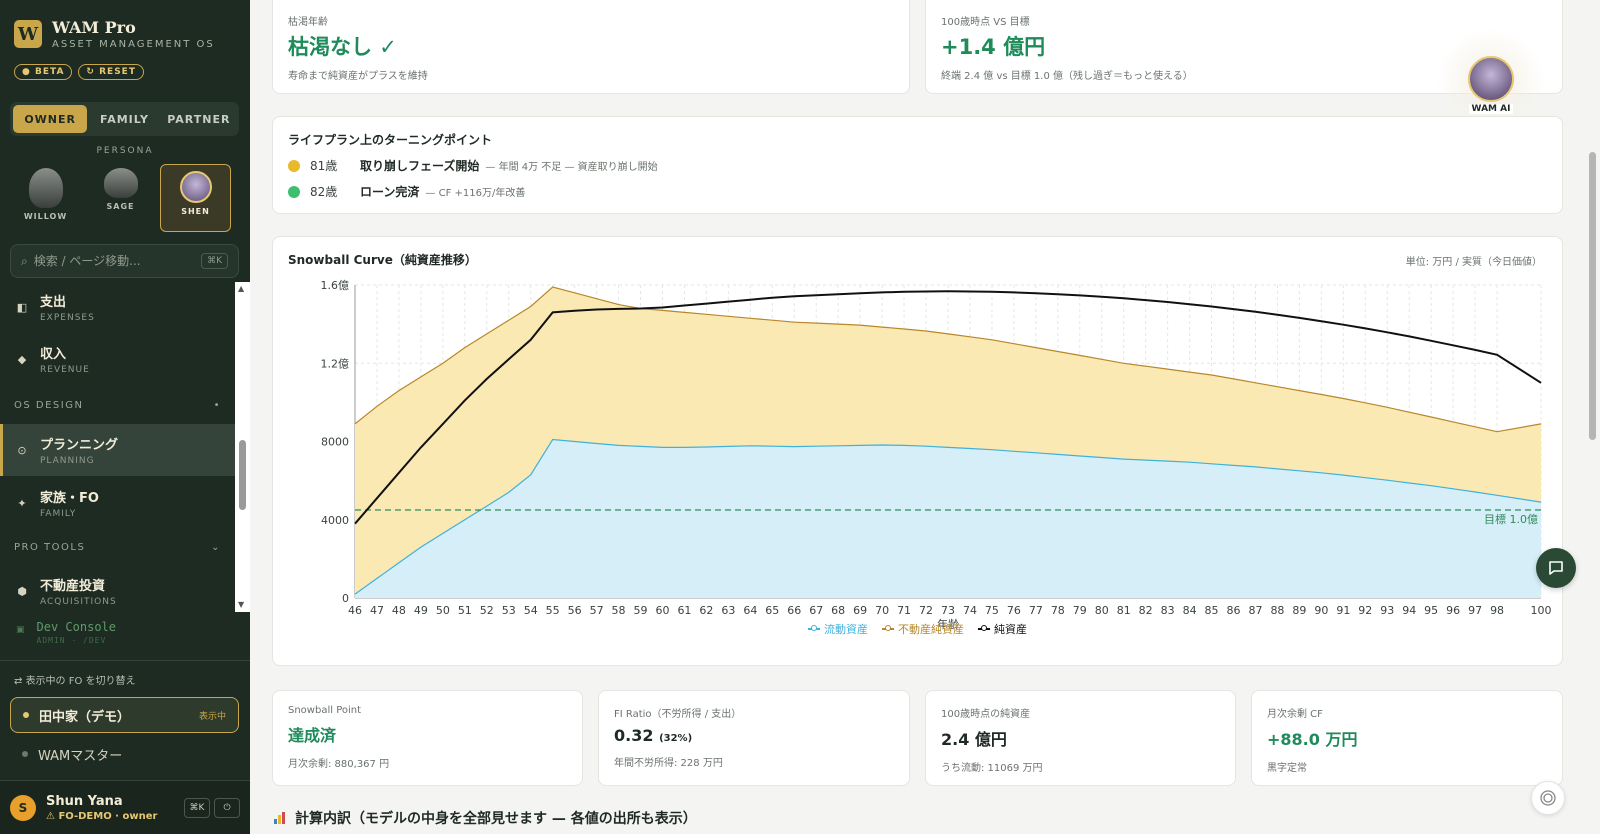 The width and height of the screenshot is (1600, 834). What do you see at coordinates (1431, 610) in the screenshot?
I see `x-tick-label: 95` at bounding box center [1431, 610].